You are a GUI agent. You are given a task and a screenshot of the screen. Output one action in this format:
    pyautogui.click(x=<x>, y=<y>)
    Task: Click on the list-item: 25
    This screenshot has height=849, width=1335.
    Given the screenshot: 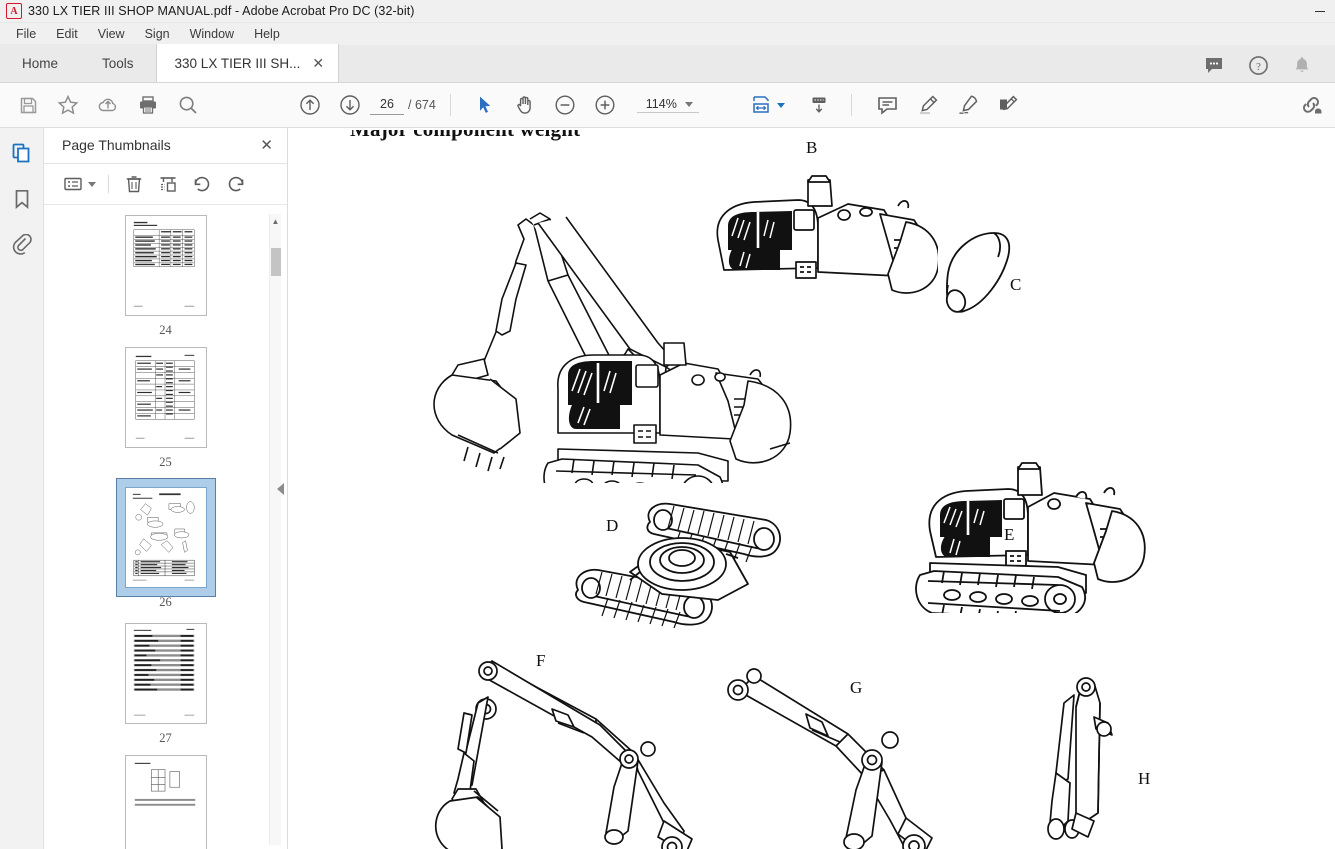 What is the action you would take?
    pyautogui.click(x=165, y=408)
    